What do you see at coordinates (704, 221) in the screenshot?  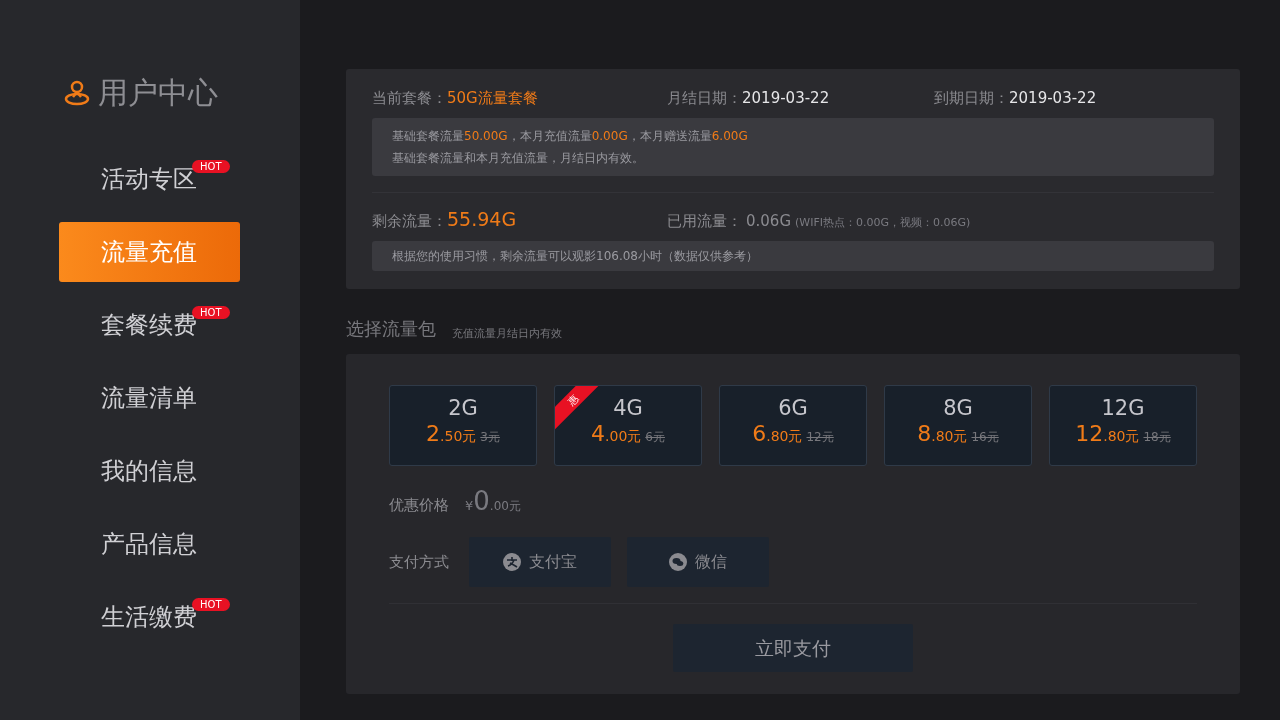 I see `field-label: 已用流量：` at bounding box center [704, 221].